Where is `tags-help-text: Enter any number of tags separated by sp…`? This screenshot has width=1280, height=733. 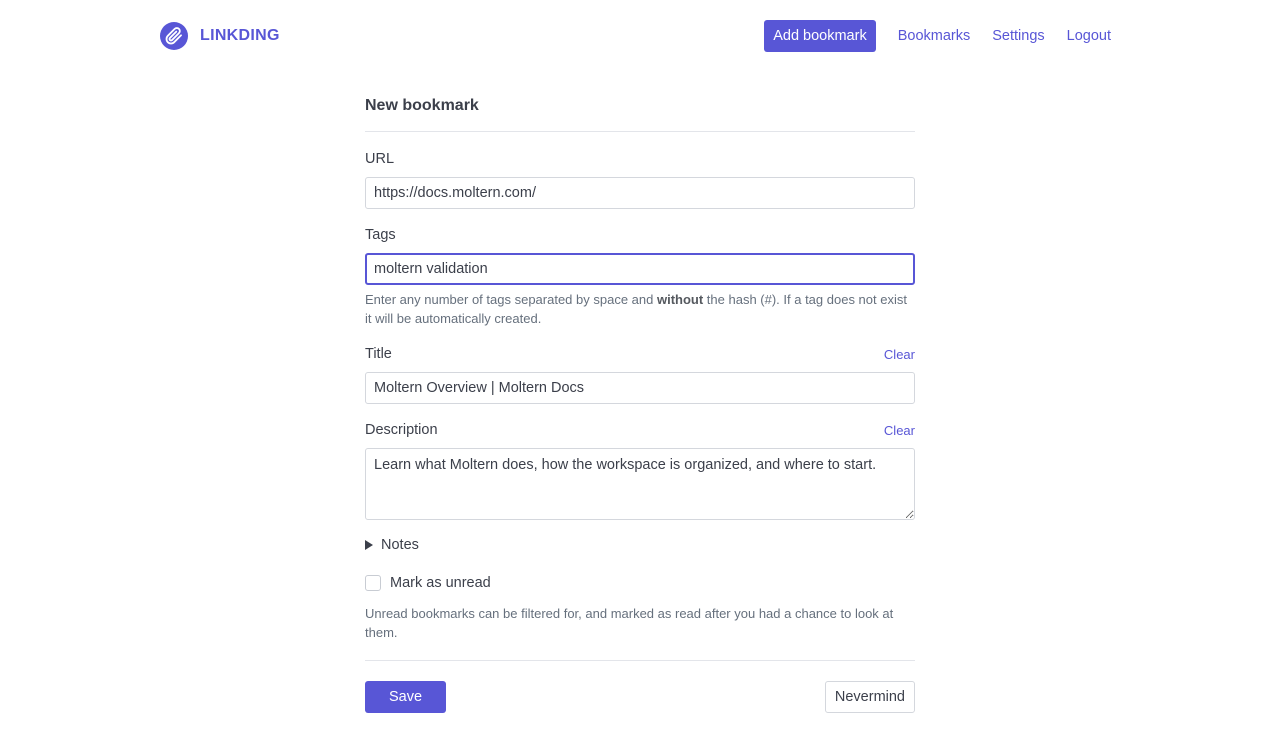
tags-help-text: Enter any number of tags separated by sp… is located at coordinates (640, 309).